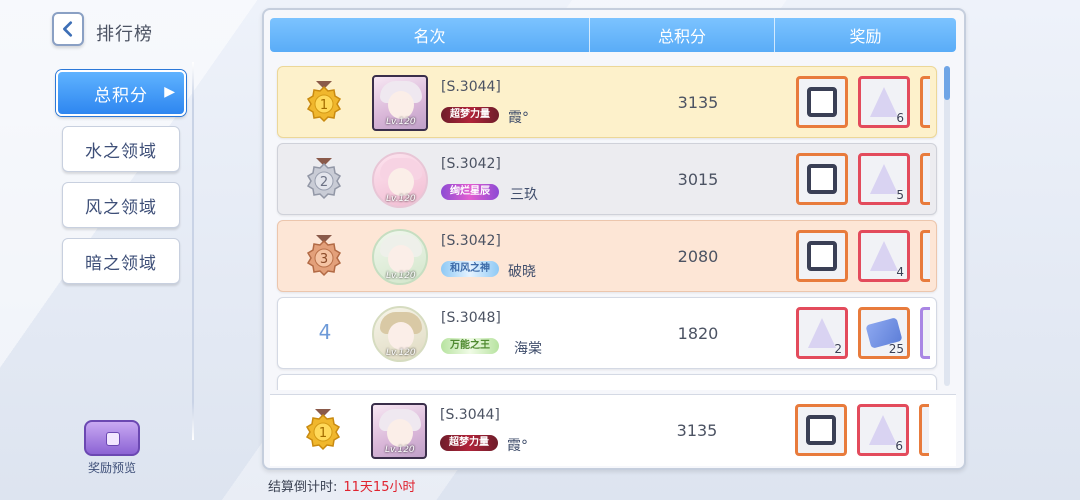  I want to click on tab-label: 总积分, so click(121, 95).